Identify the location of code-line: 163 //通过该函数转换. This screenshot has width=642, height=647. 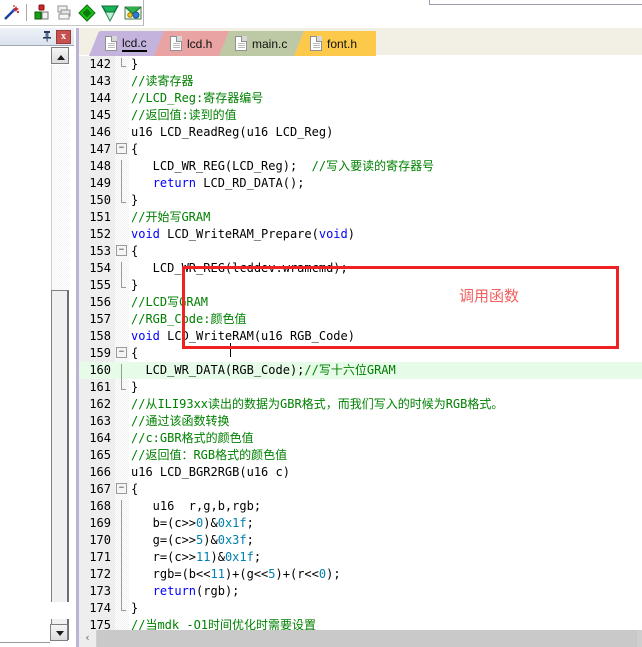
(360, 421).